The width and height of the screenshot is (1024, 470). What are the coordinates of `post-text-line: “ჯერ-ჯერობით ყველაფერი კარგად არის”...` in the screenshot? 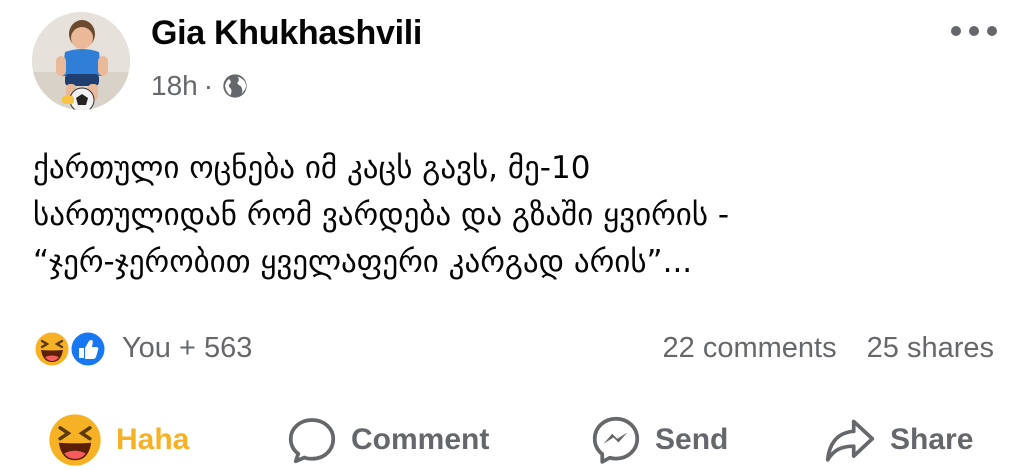 It's located at (363, 262).